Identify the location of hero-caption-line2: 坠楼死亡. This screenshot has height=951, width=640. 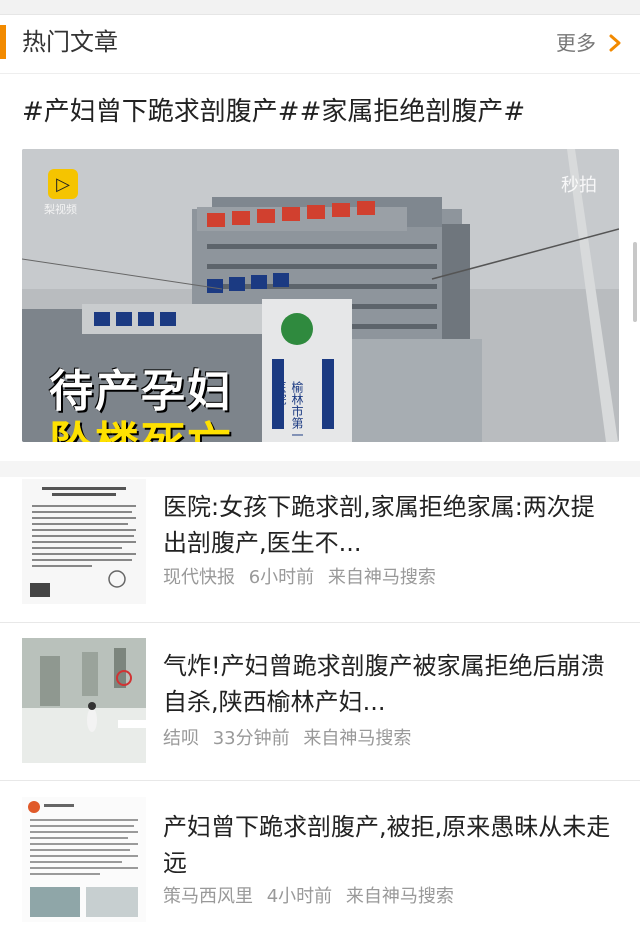
(141, 424).